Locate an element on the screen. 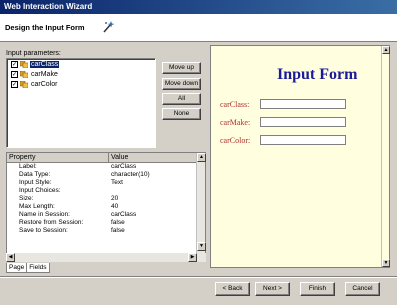 The image size is (397, 305). tab-fields: Fields is located at coordinates (38, 268).